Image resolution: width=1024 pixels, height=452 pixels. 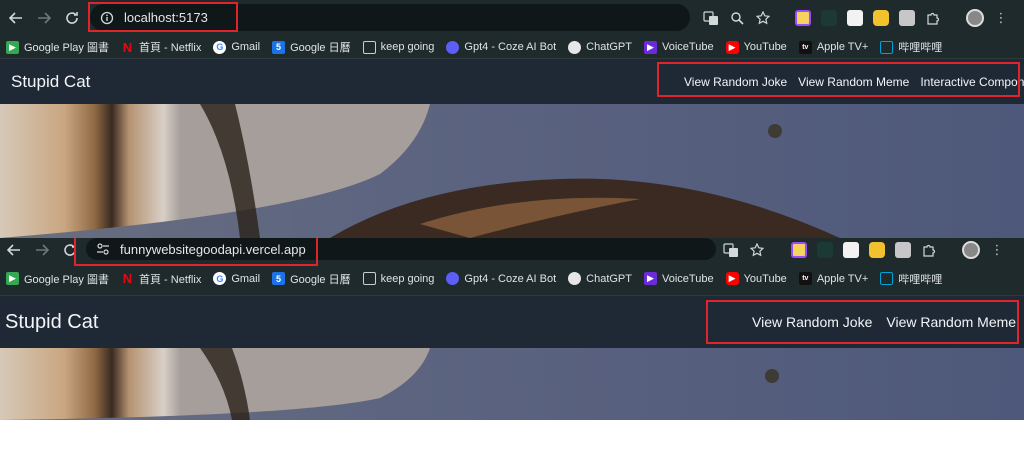 I want to click on address-bar: funnywebsitegoodapi.vercel.app, so click(x=401, y=249).